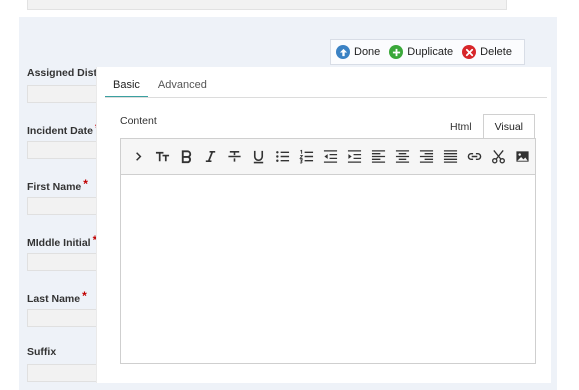 Image resolution: width=579 pixels, height=390 pixels. Describe the element at coordinates (474, 157) in the screenshot. I see `link-icon` at that location.